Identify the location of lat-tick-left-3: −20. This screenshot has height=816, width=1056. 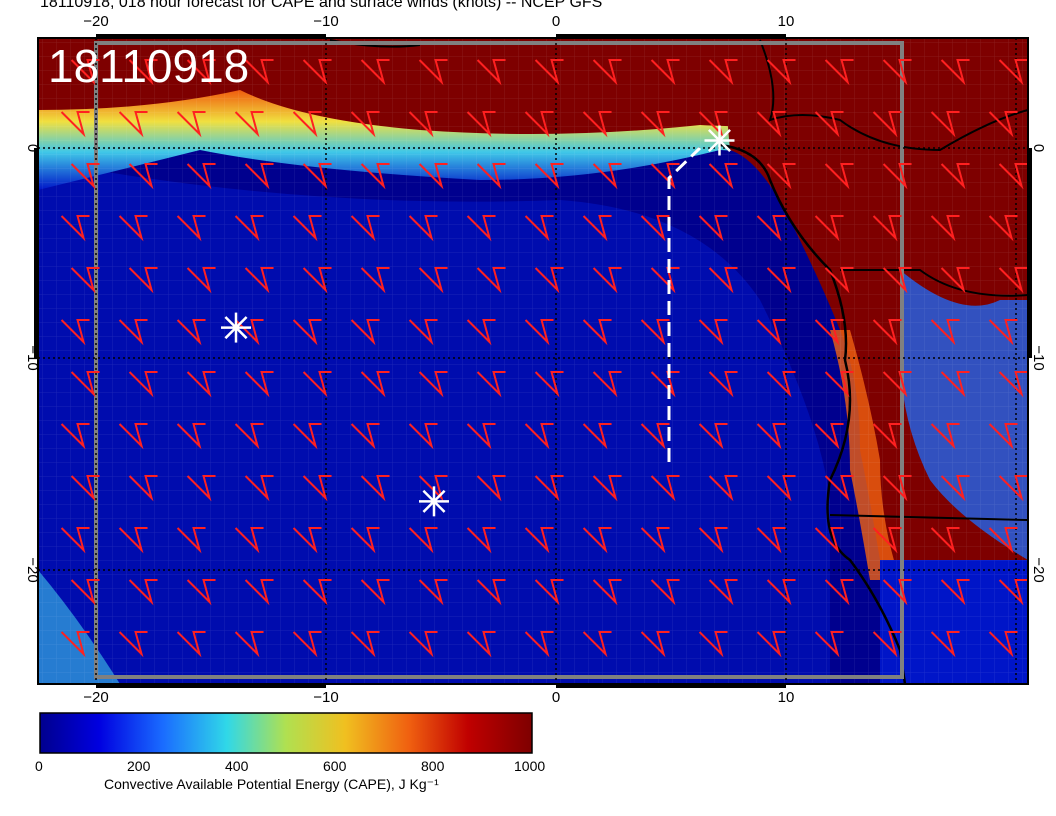
(32, 569).